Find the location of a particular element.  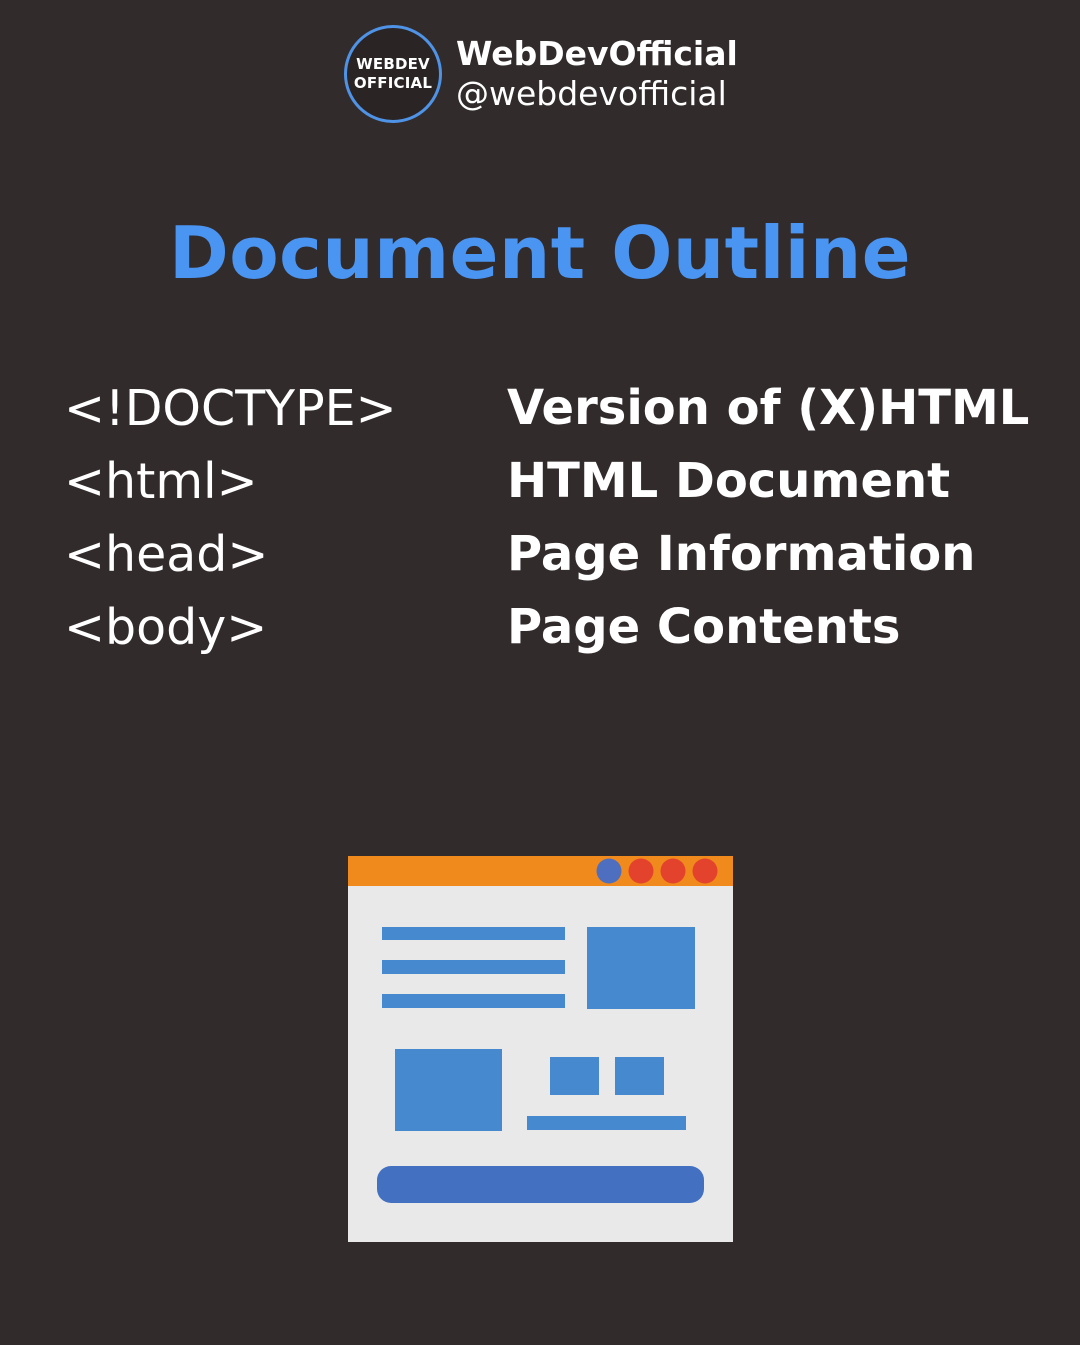

brand-logo: WEBDEV OFFICIAL is located at coordinates (393, 74).